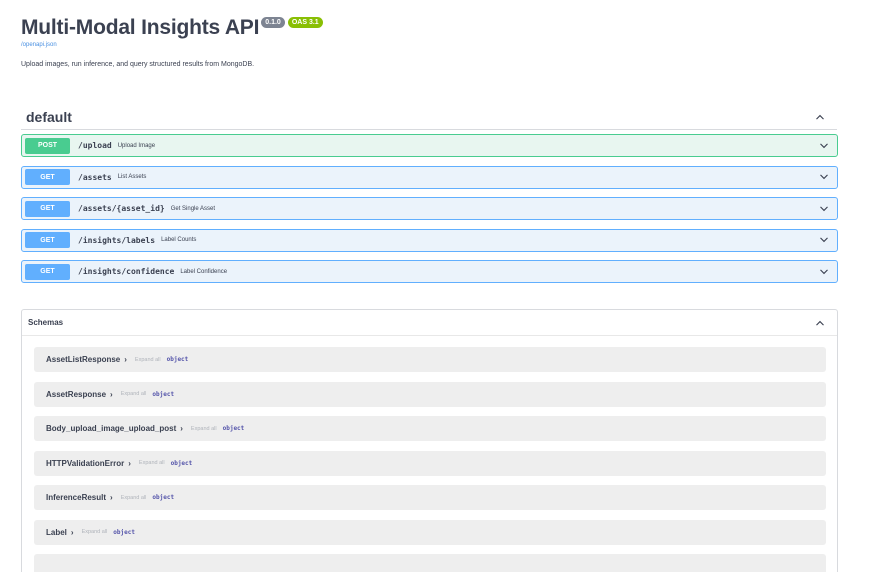 The image size is (880, 572). Describe the element at coordinates (136, 145) in the screenshot. I see `operation-summary: Upload Image` at that location.